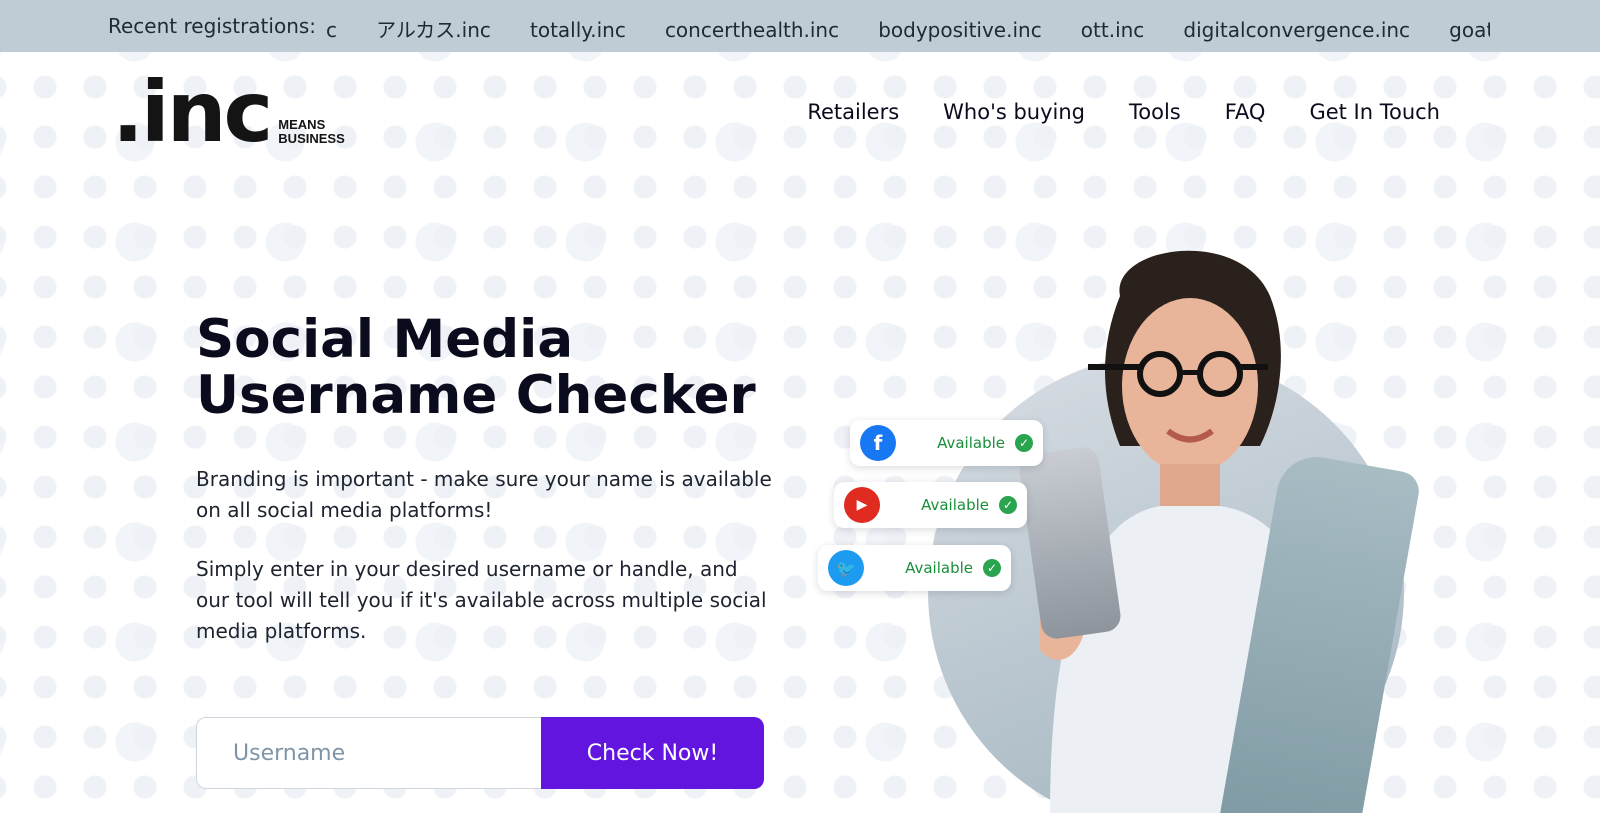  What do you see at coordinates (368, 753) in the screenshot?
I see `username-input` at bounding box center [368, 753].